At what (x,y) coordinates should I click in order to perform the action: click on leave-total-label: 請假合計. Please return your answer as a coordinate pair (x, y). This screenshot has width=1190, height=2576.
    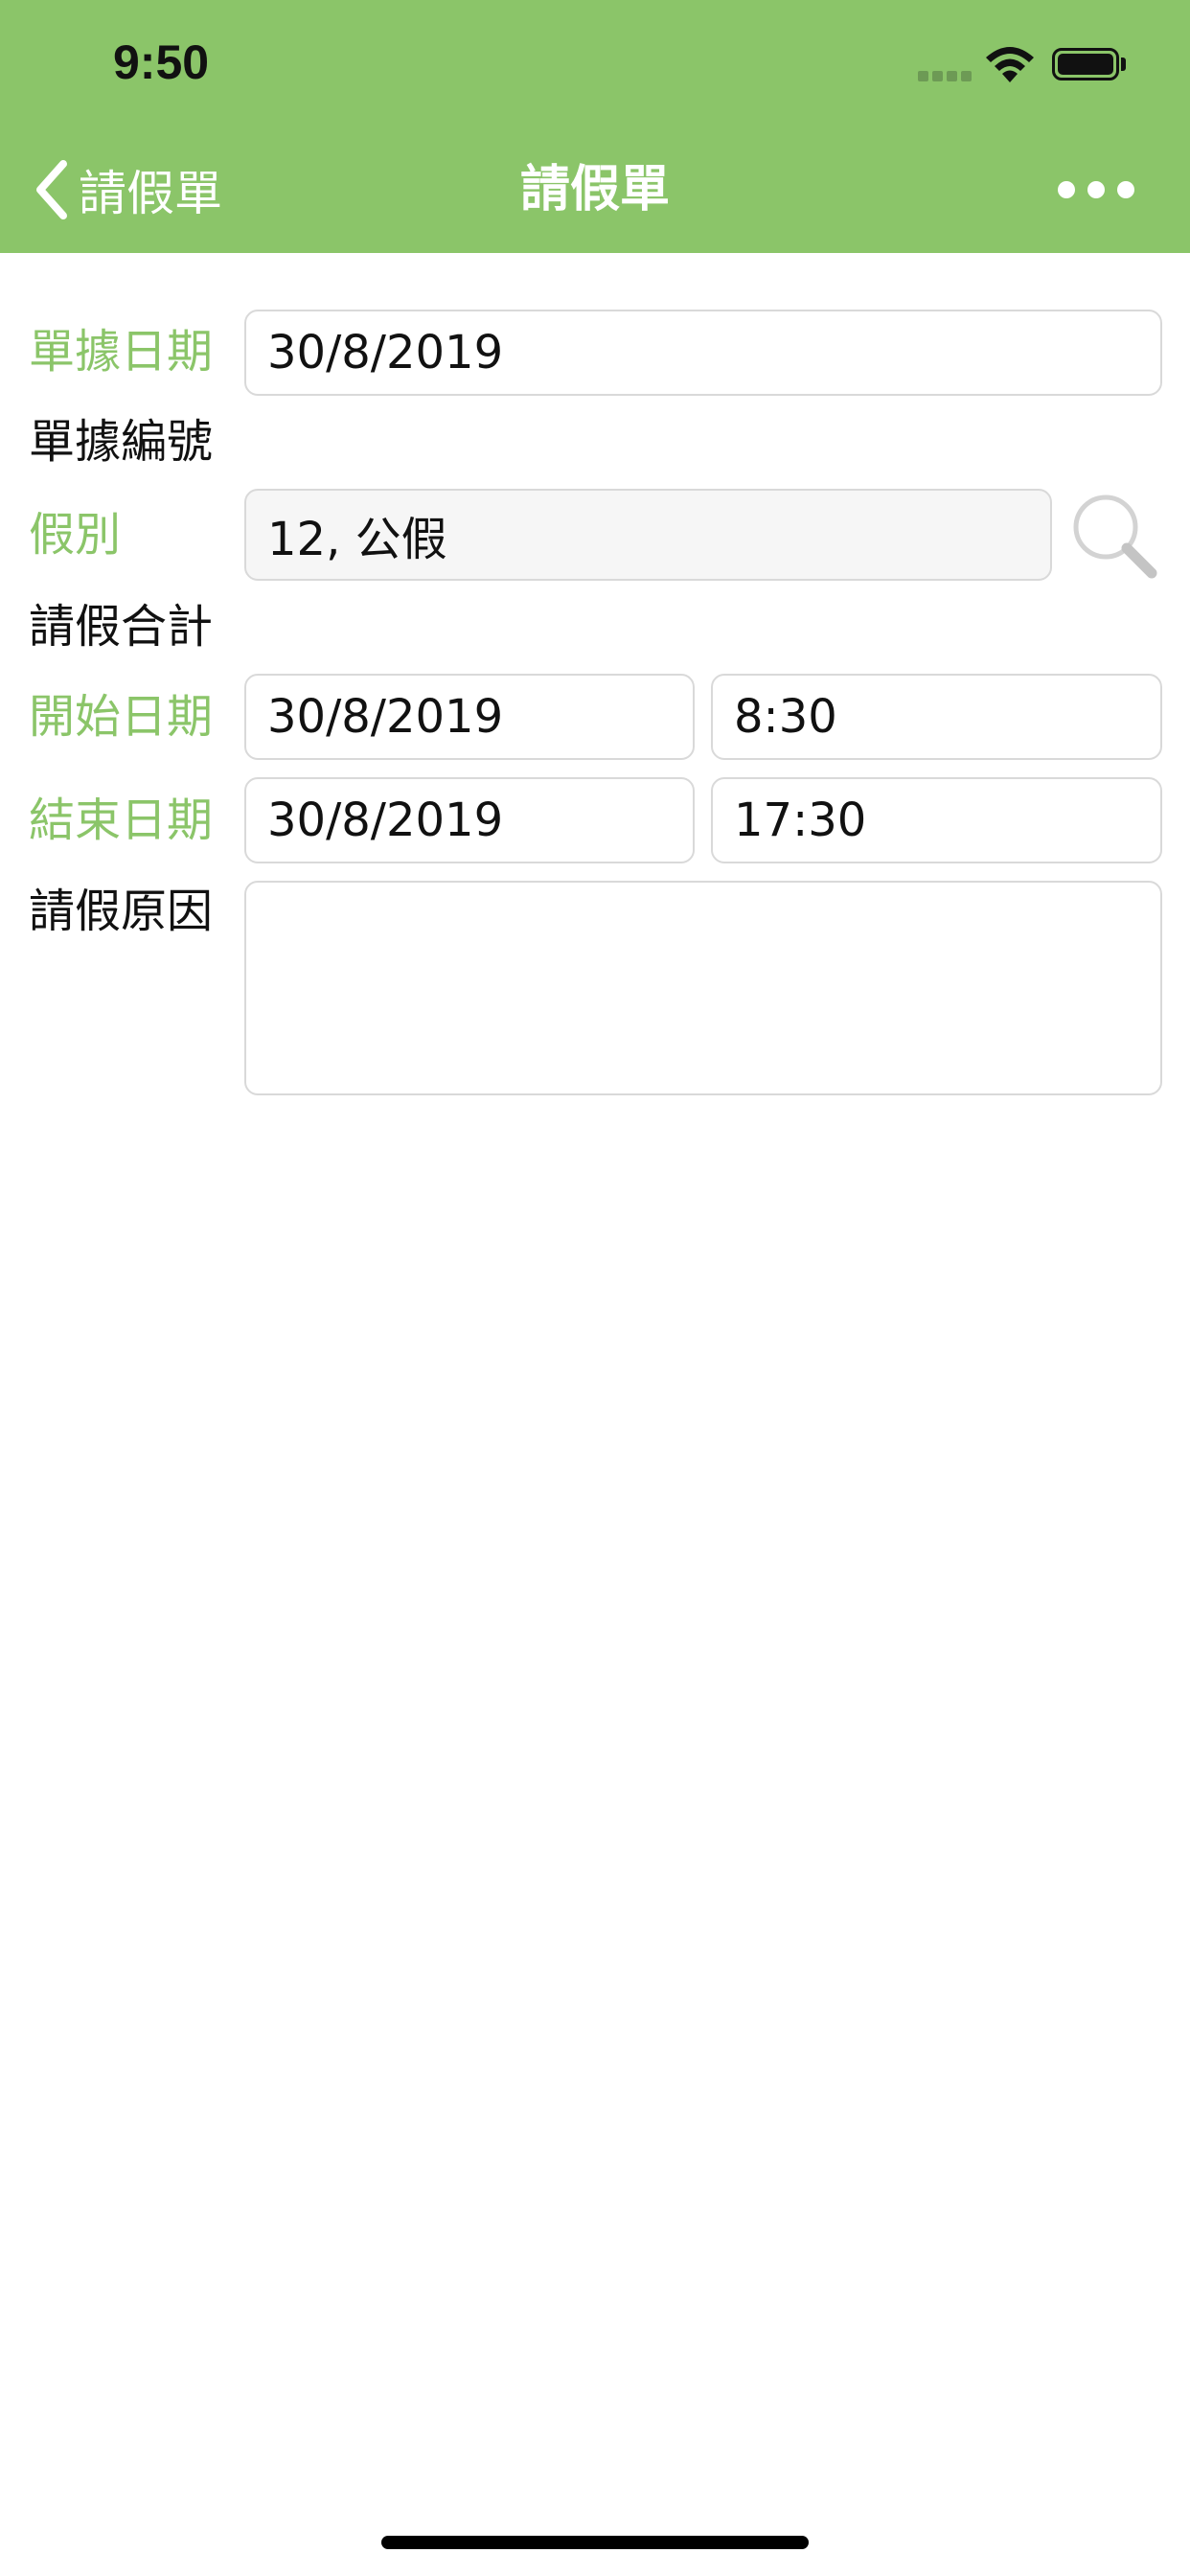
    Looking at the image, I should click on (122, 627).